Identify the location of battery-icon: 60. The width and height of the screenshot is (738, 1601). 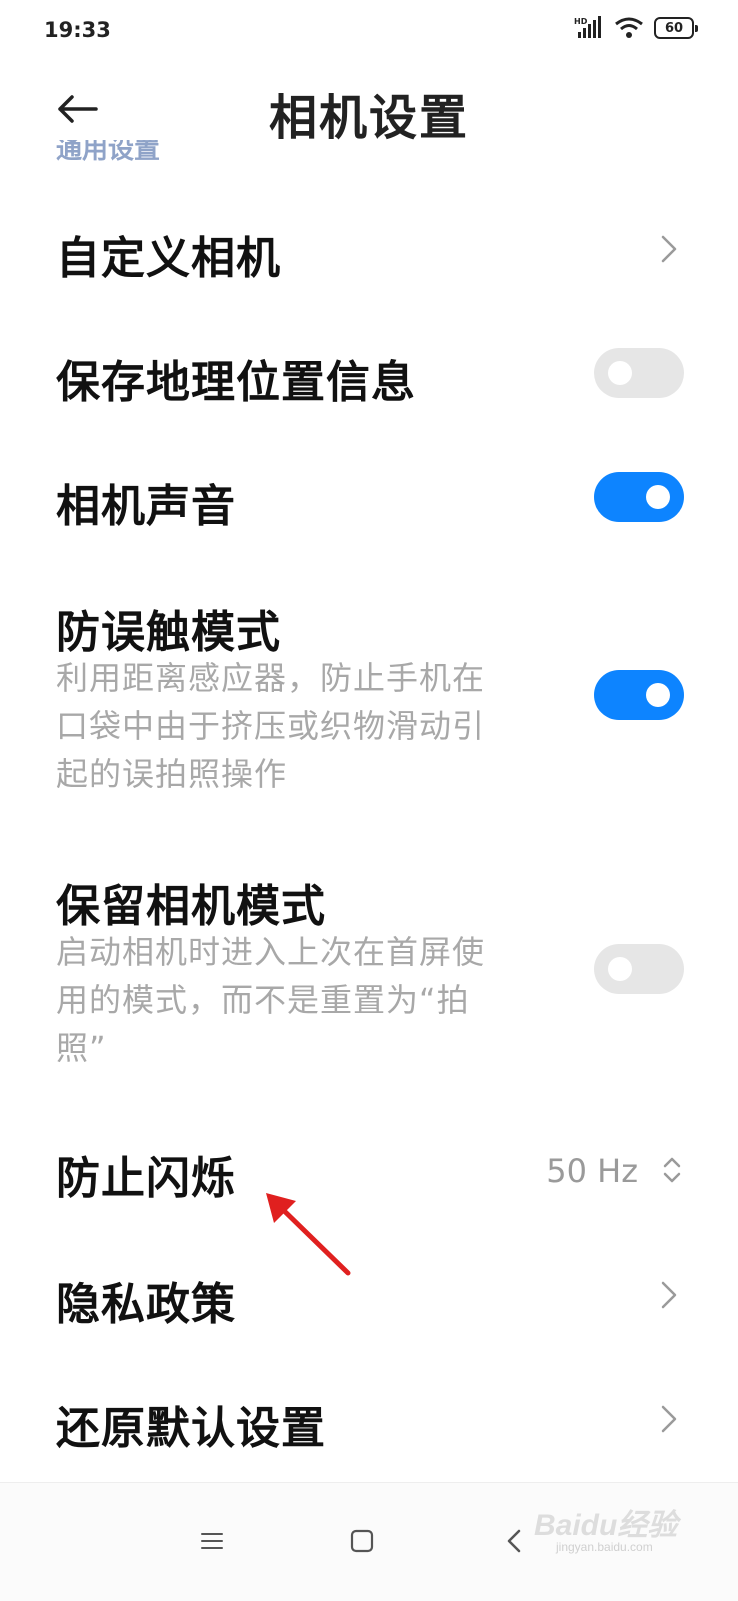
(676, 28).